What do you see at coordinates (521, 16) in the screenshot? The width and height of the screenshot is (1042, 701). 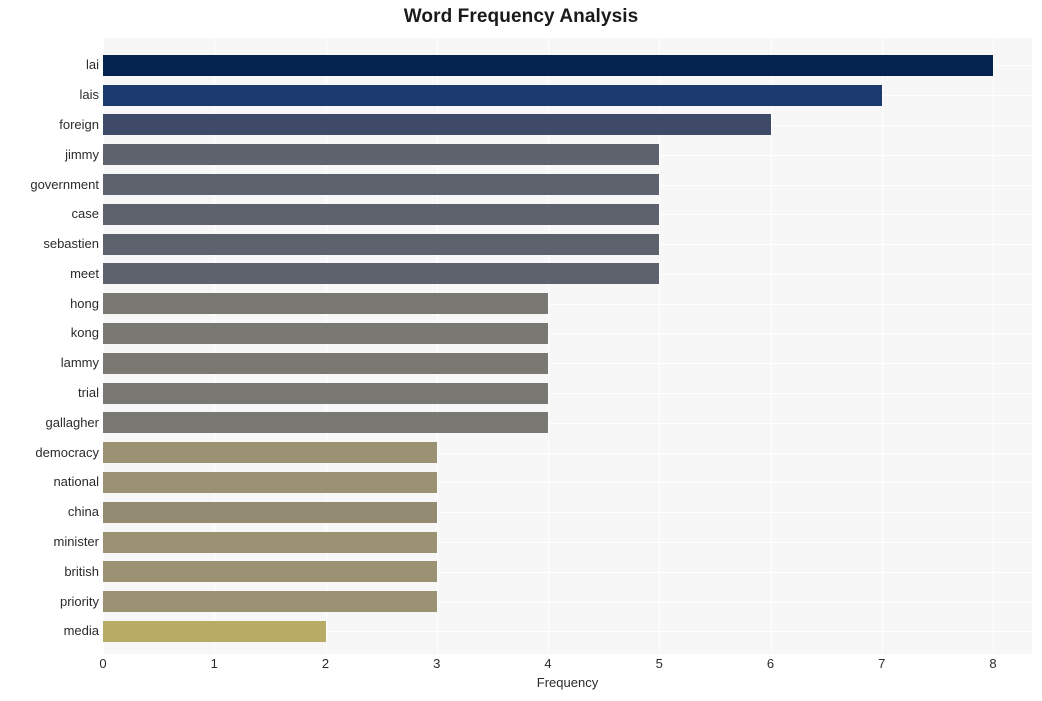 I see `chart-title: Word Frequency Analysis` at bounding box center [521, 16].